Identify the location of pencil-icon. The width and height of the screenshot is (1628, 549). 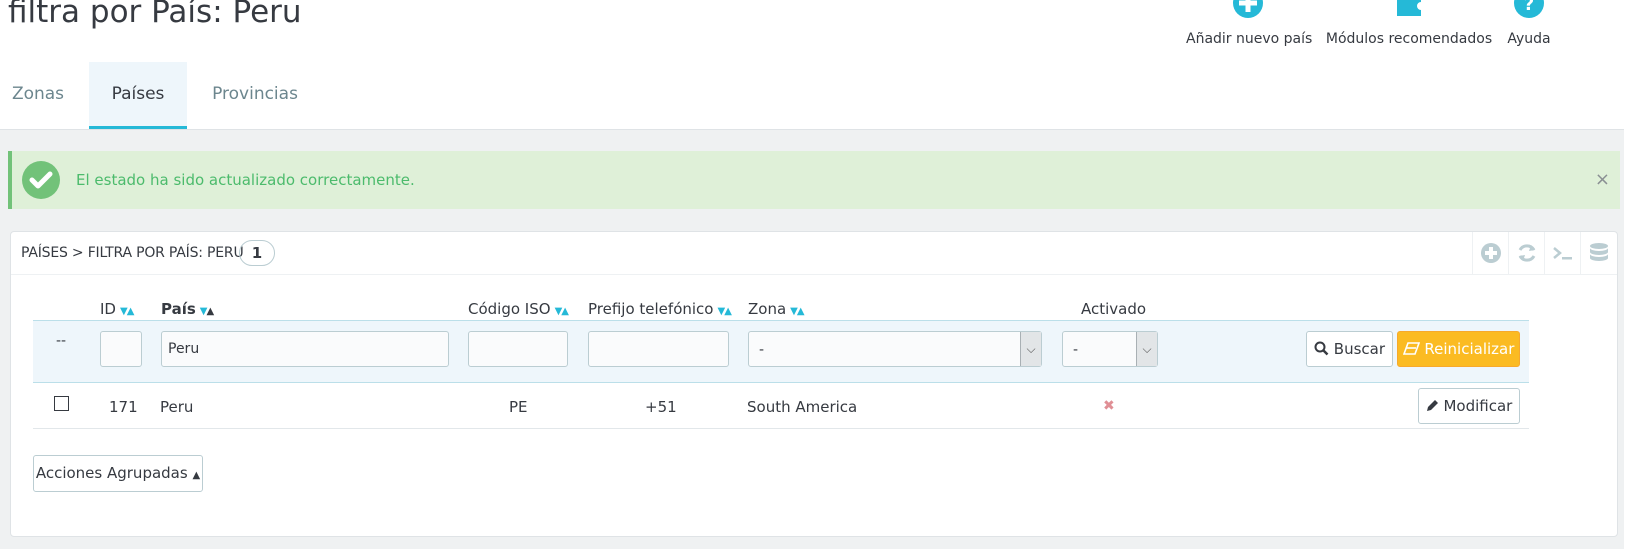
(1432, 405).